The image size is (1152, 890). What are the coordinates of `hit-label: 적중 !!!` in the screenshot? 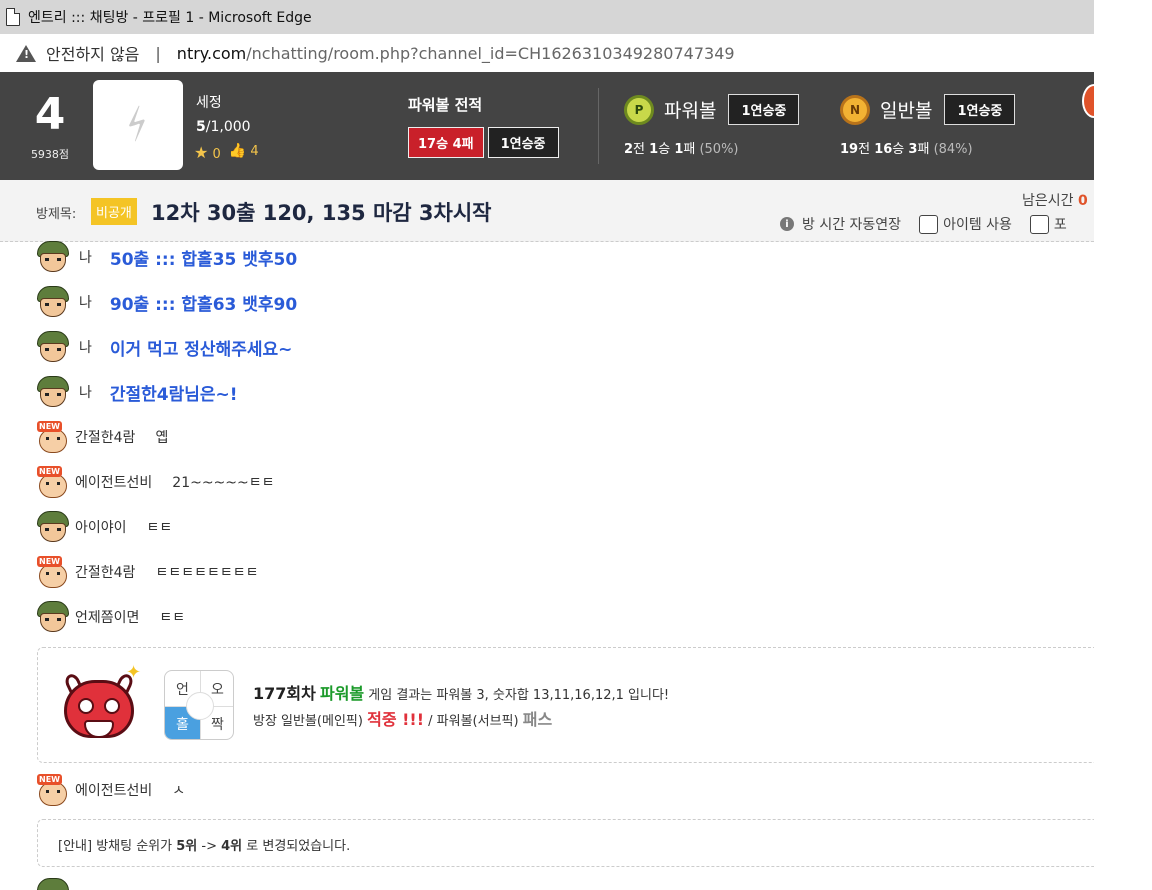 It's located at (396, 719).